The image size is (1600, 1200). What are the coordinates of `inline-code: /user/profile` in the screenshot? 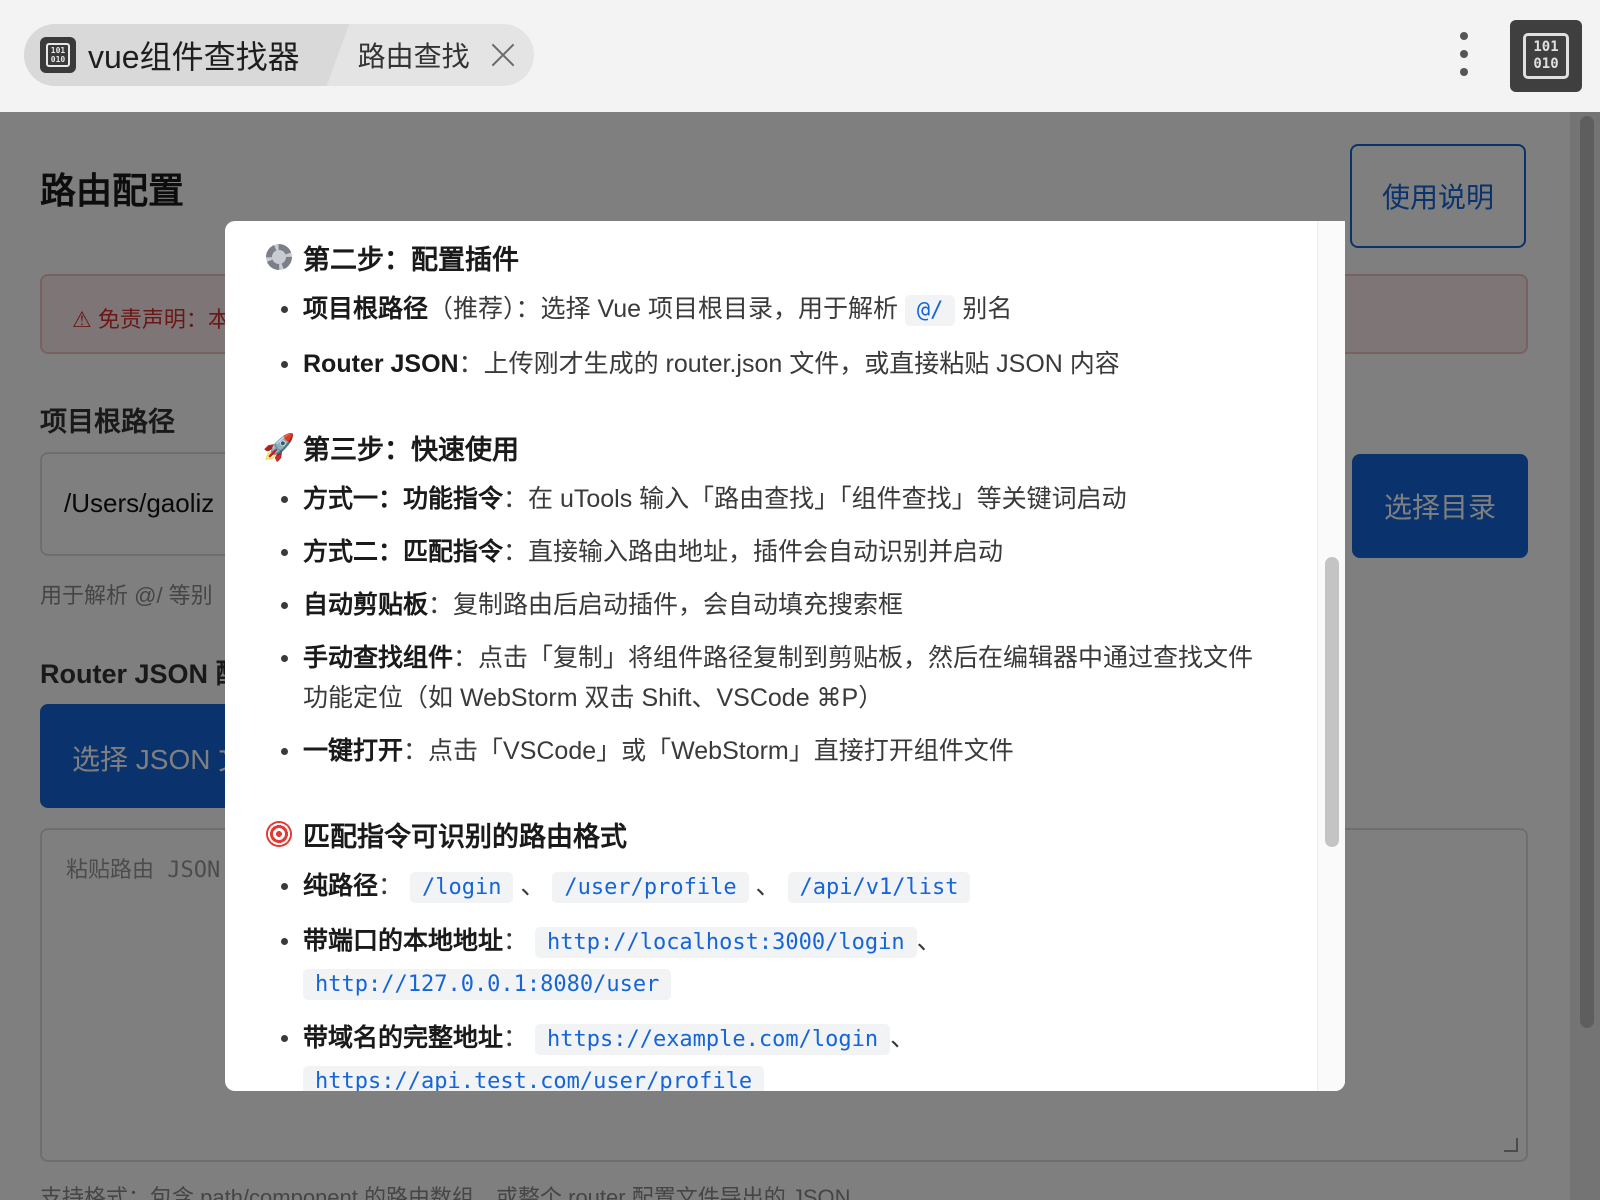 It's located at (650, 887).